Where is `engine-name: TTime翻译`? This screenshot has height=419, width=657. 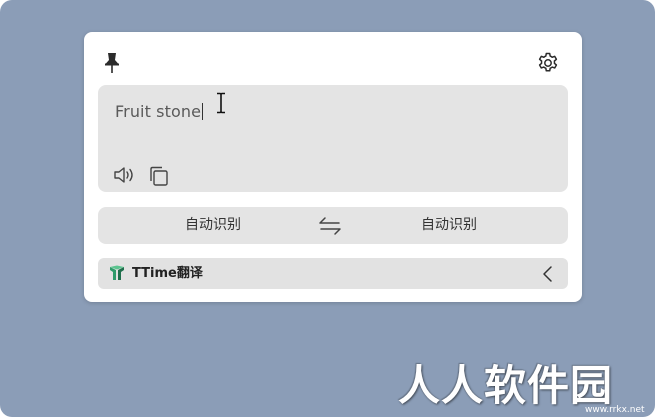
engine-name: TTime翻译 is located at coordinates (167, 273).